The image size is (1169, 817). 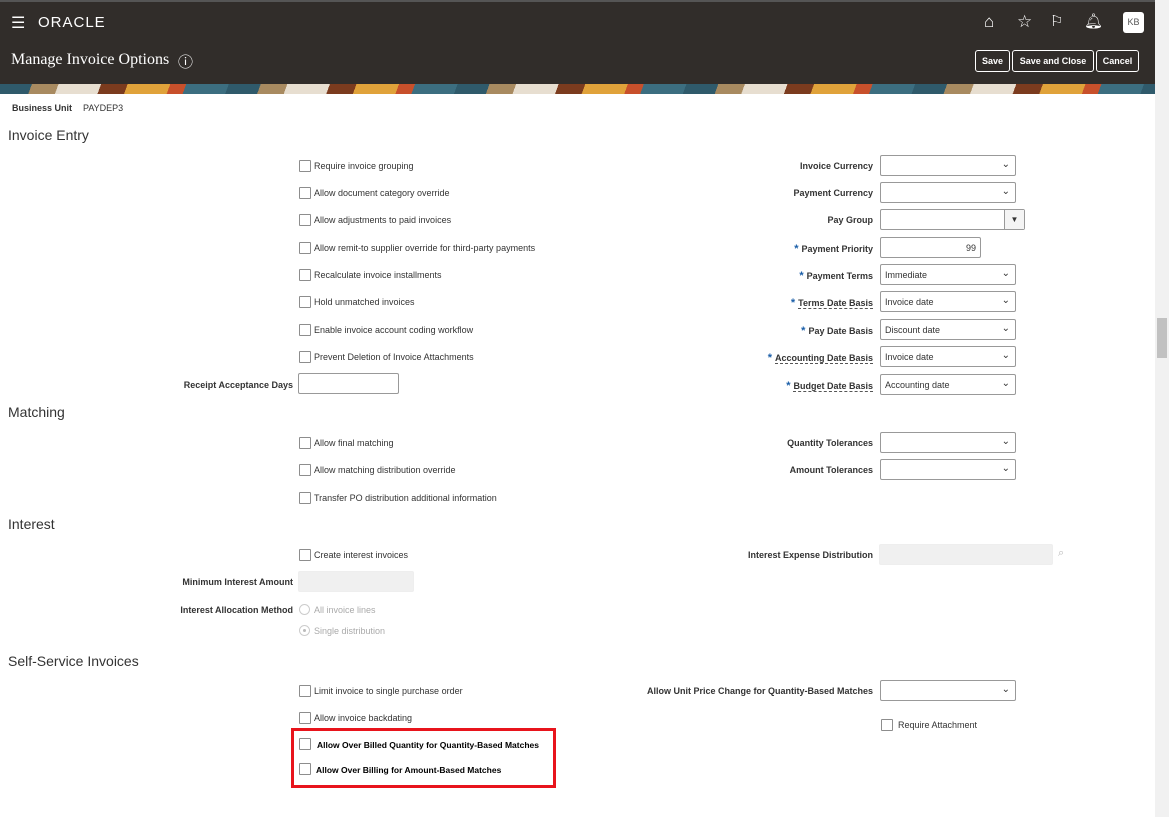 What do you see at coordinates (829, 386) in the screenshot?
I see `budget-date-basis-label: * Budget Date Basis` at bounding box center [829, 386].